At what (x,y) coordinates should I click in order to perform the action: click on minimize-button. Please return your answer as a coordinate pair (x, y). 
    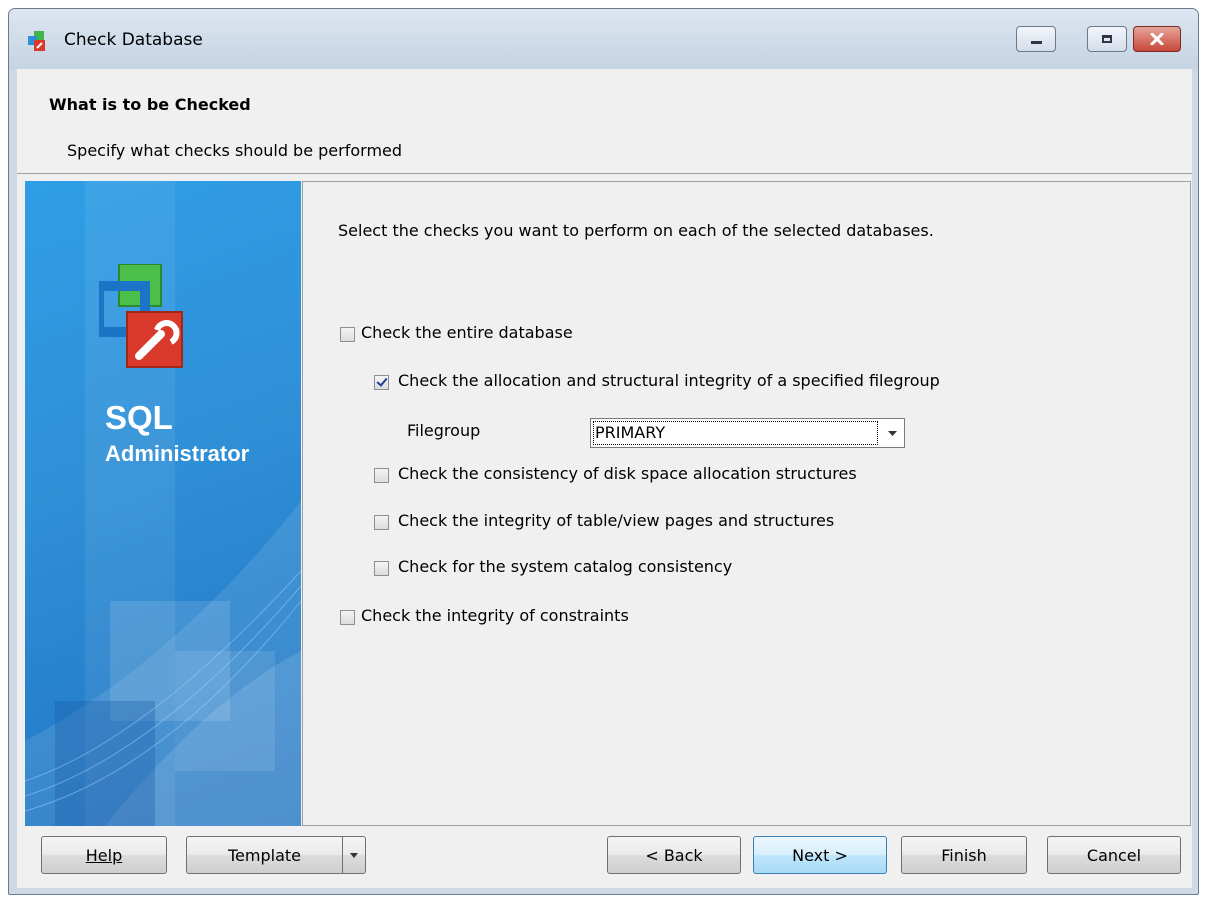
    Looking at the image, I should click on (1036, 39).